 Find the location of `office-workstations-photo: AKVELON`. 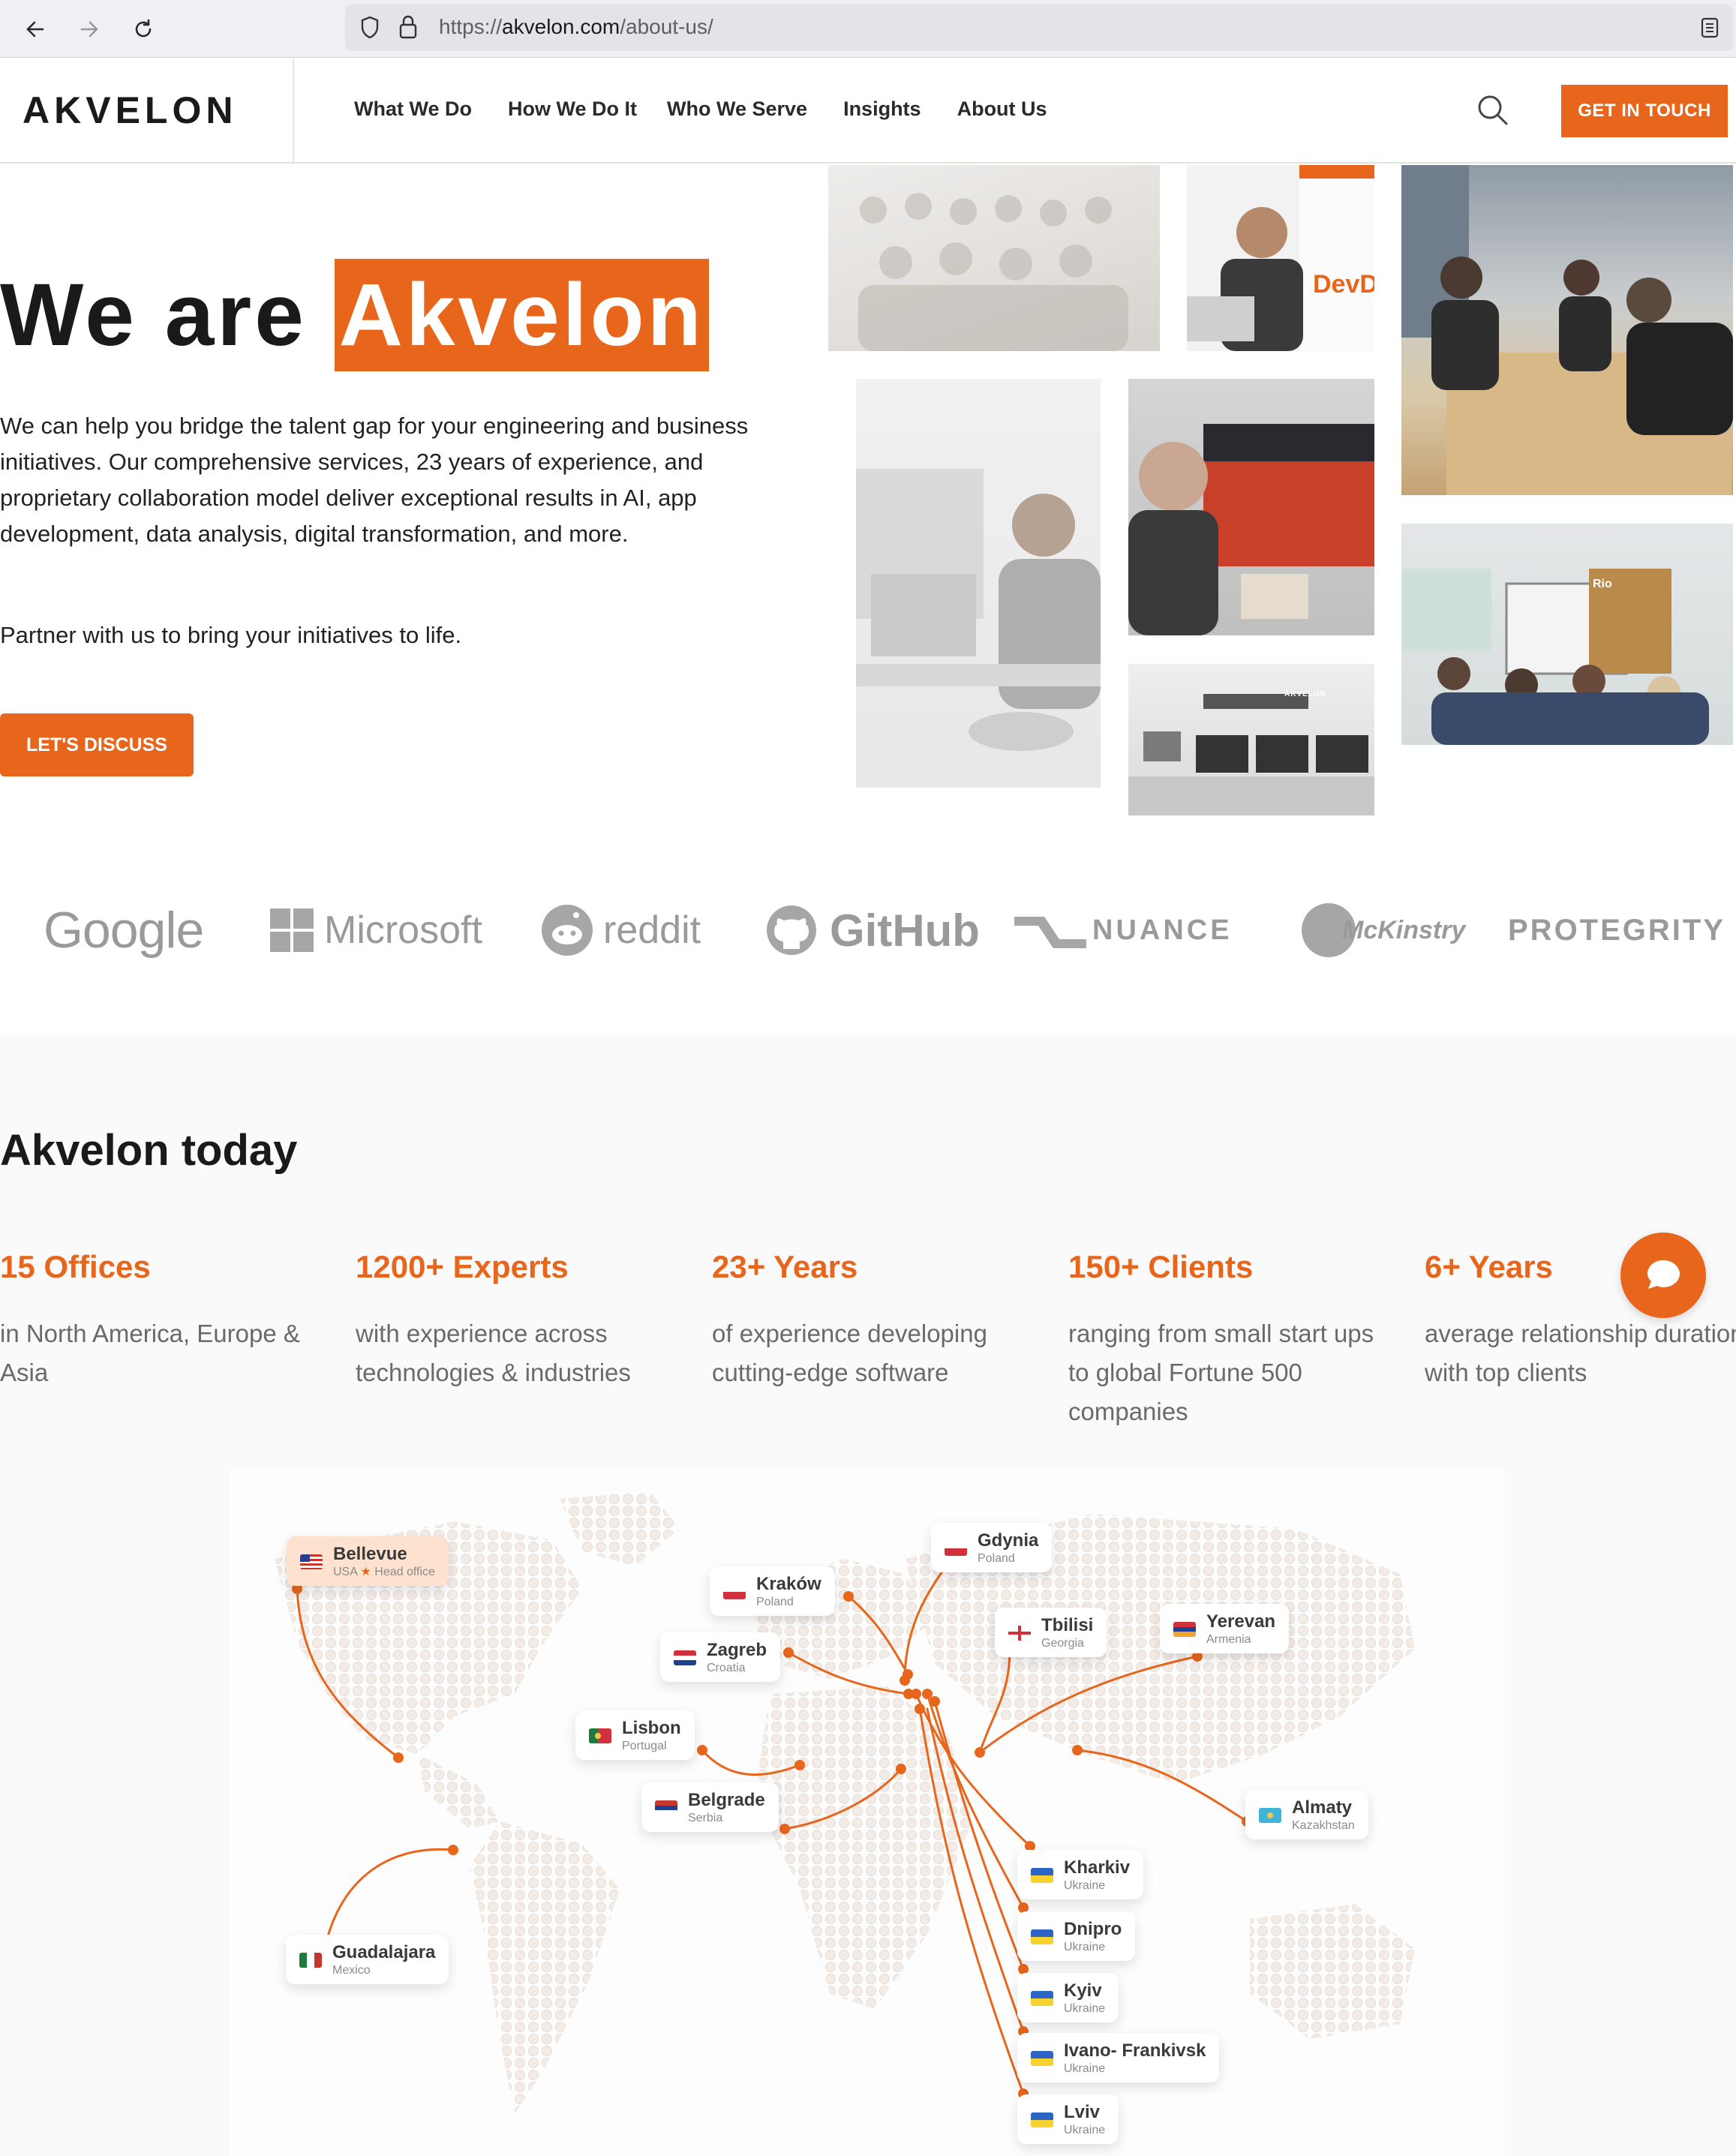

office-workstations-photo: AKVELON is located at coordinates (1251, 739).